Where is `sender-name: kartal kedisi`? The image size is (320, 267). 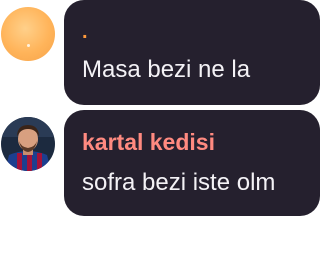
sender-name: kartal kedisi is located at coordinates (148, 142).